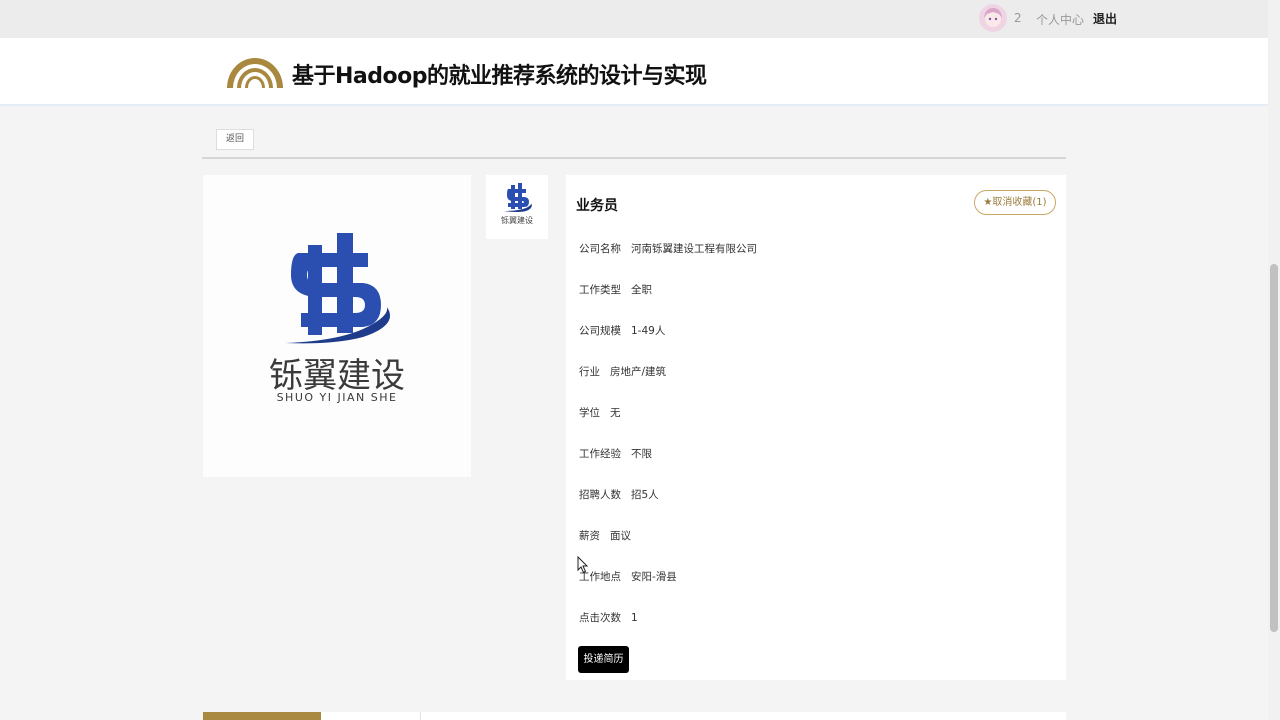  What do you see at coordinates (694, 249) in the screenshot?
I see `field-value: 河南铄翼建设工程有限公司` at bounding box center [694, 249].